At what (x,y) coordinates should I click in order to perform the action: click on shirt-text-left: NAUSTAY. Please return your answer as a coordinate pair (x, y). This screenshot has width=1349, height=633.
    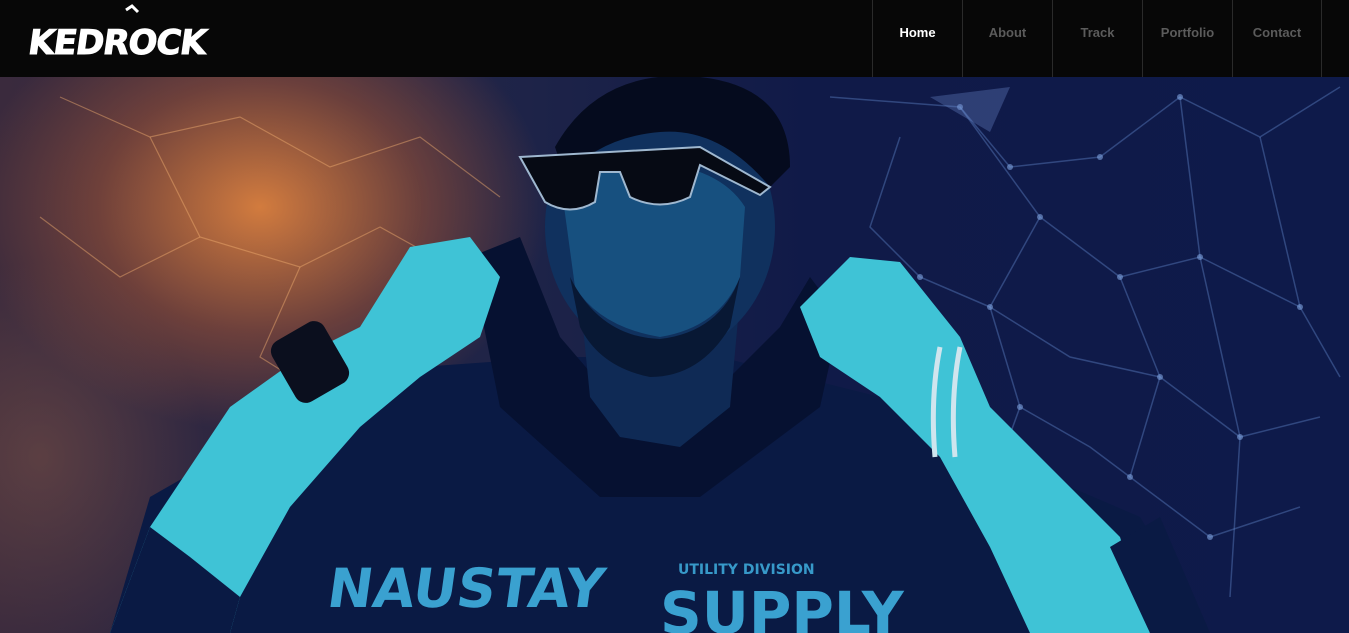
    Looking at the image, I should click on (467, 588).